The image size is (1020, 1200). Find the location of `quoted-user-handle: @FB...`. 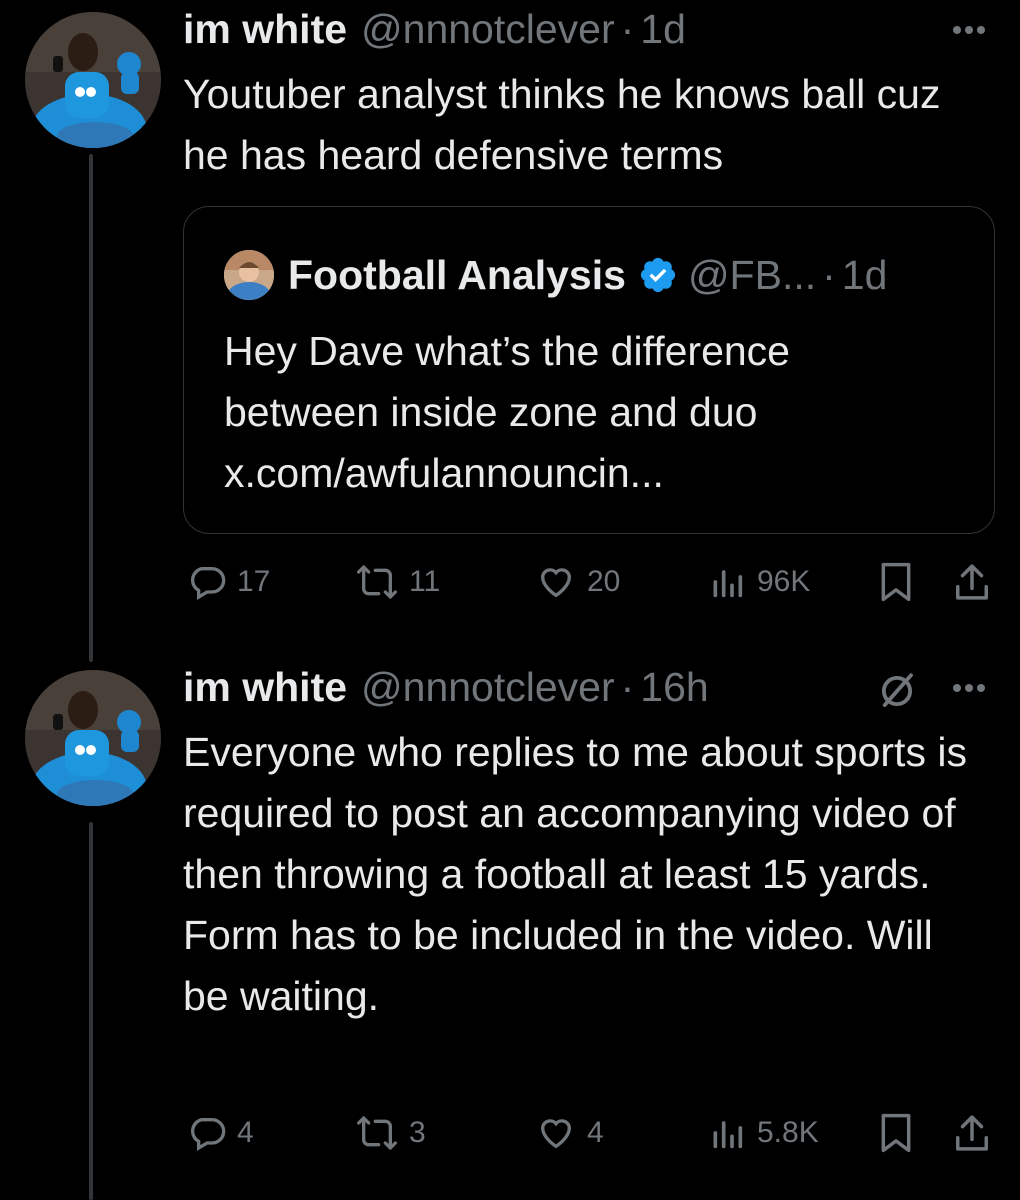

quoted-user-handle: @FB... is located at coordinates (752, 275).